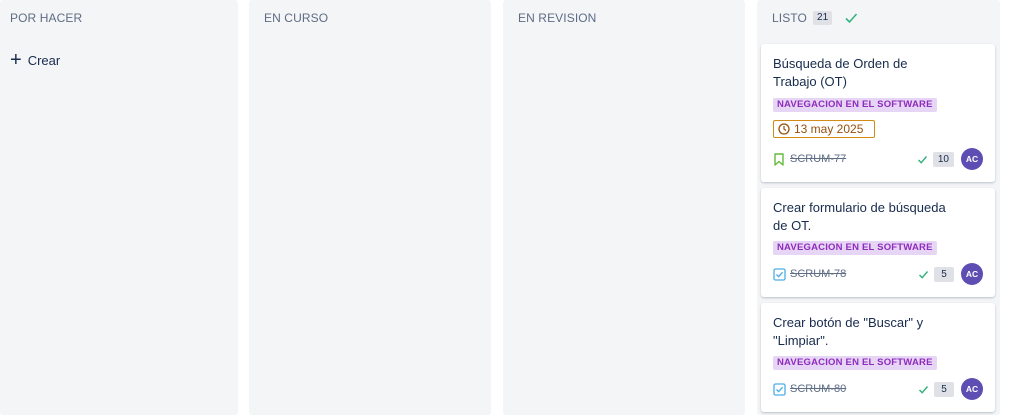  I want to click on due-date-badge: 13 may 2025, so click(824, 129).